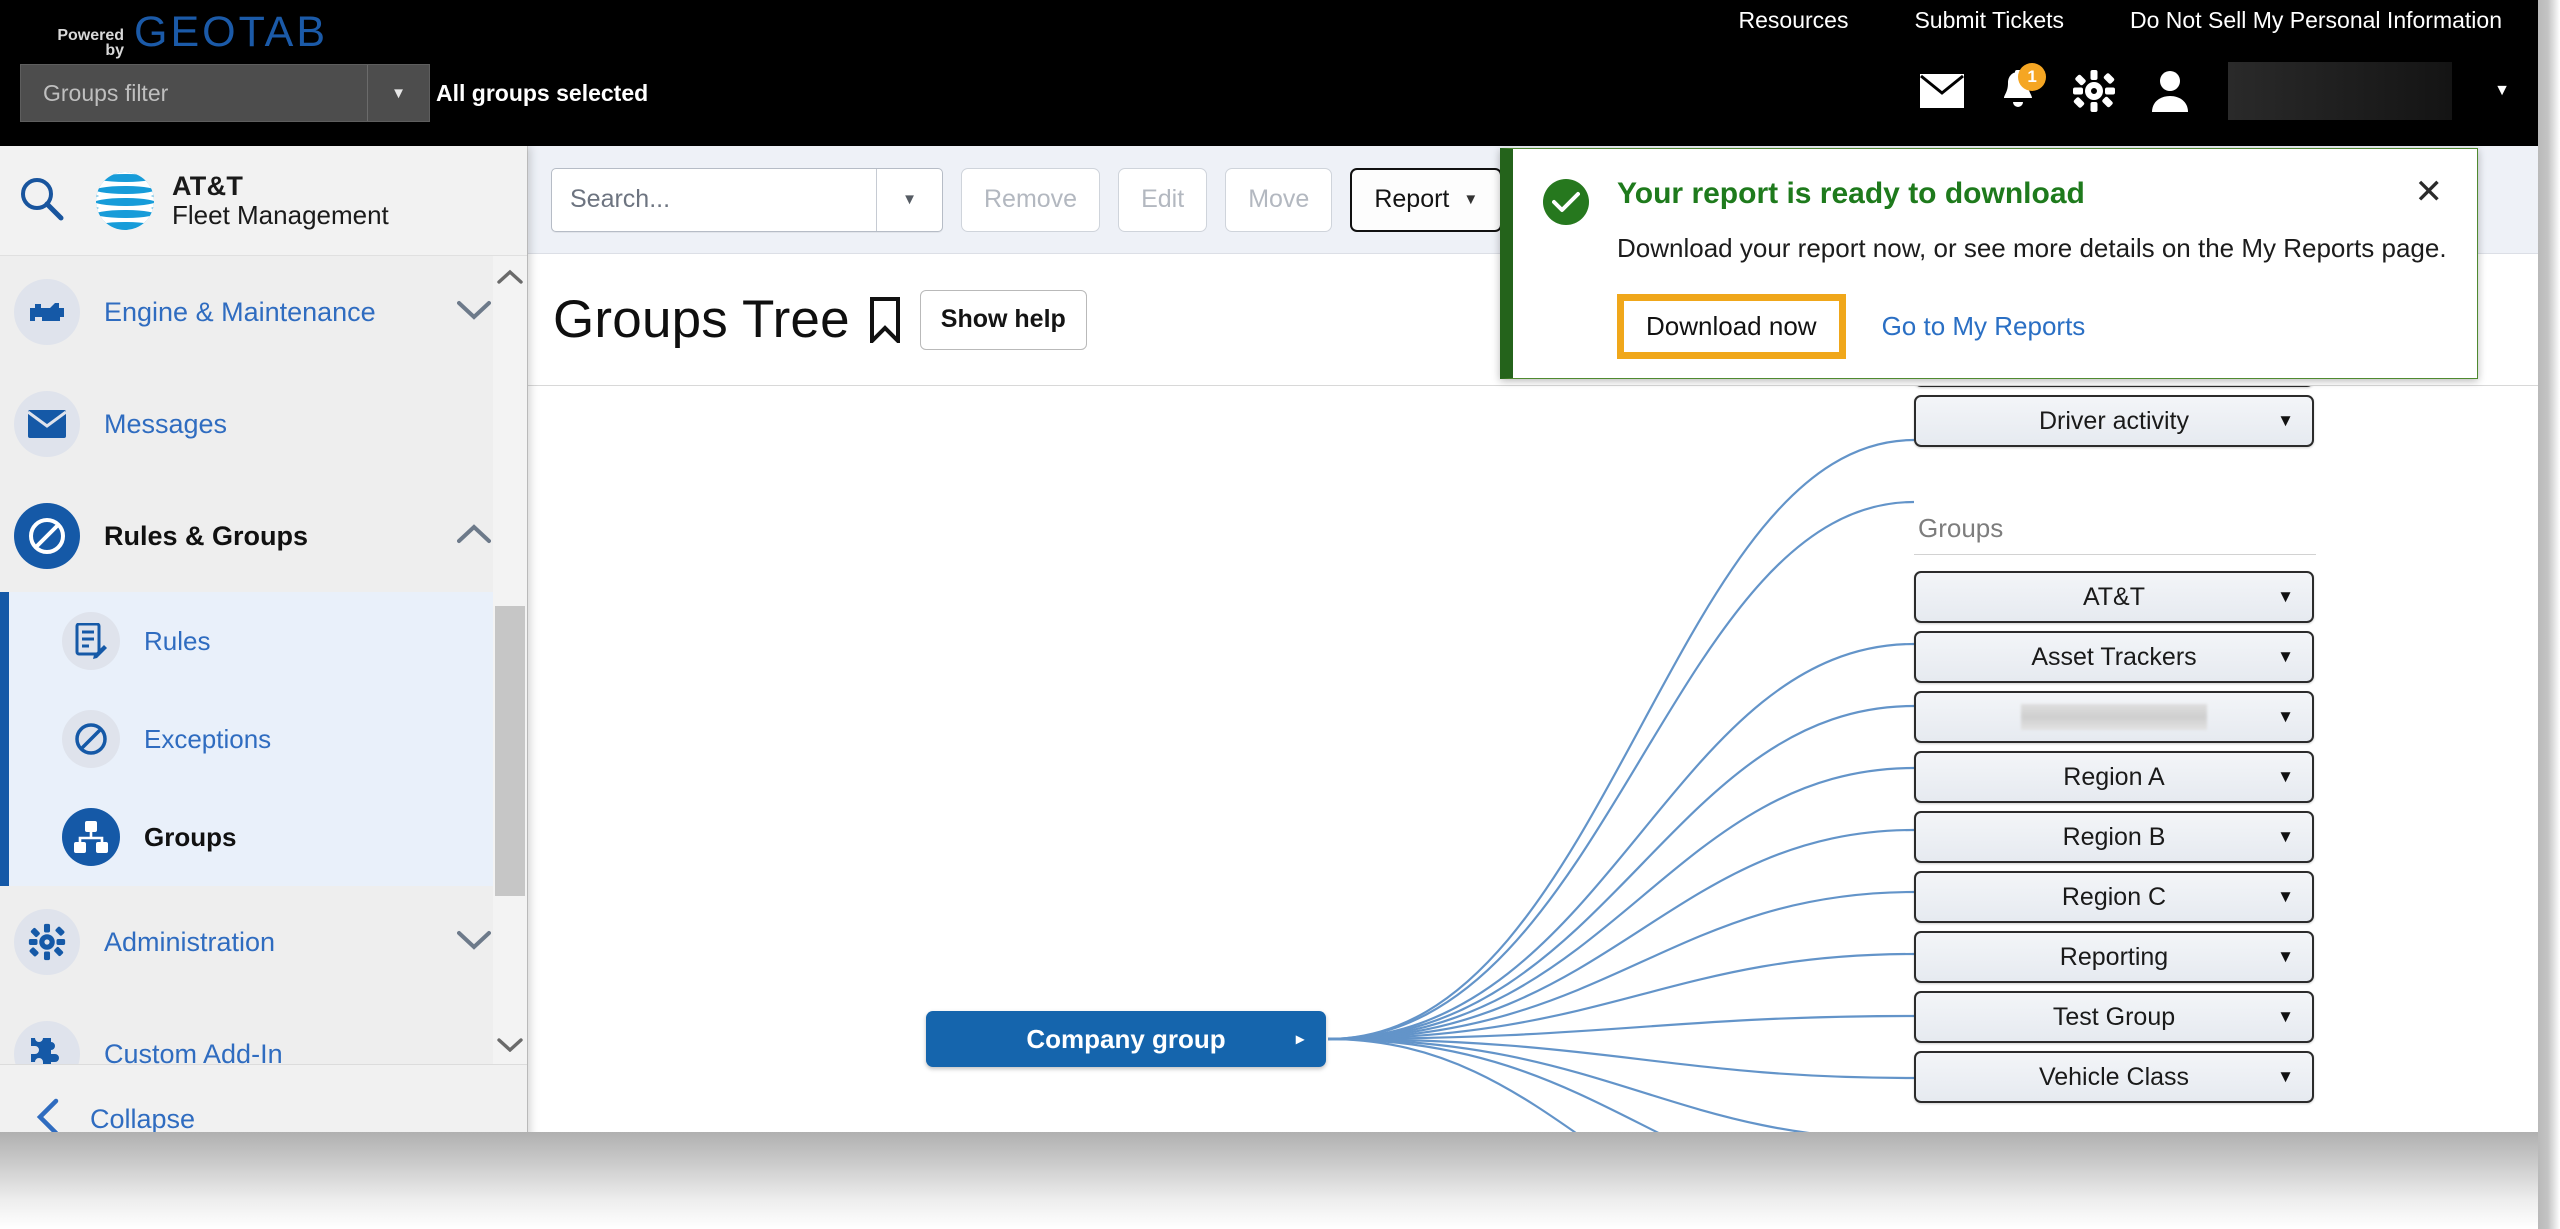 This screenshot has height=1229, width=2560. What do you see at coordinates (1163, 199) in the screenshot?
I see `edit-button: Edit` at bounding box center [1163, 199].